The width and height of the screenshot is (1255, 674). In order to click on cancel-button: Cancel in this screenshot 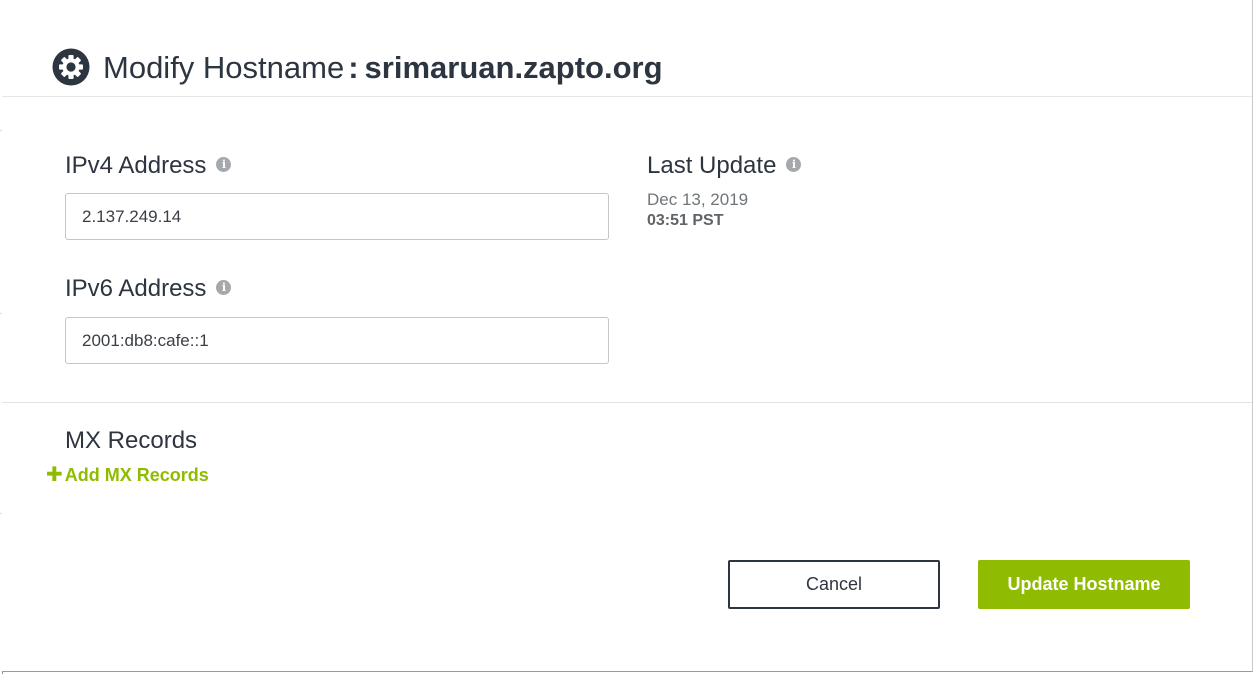, I will do `click(834, 584)`.